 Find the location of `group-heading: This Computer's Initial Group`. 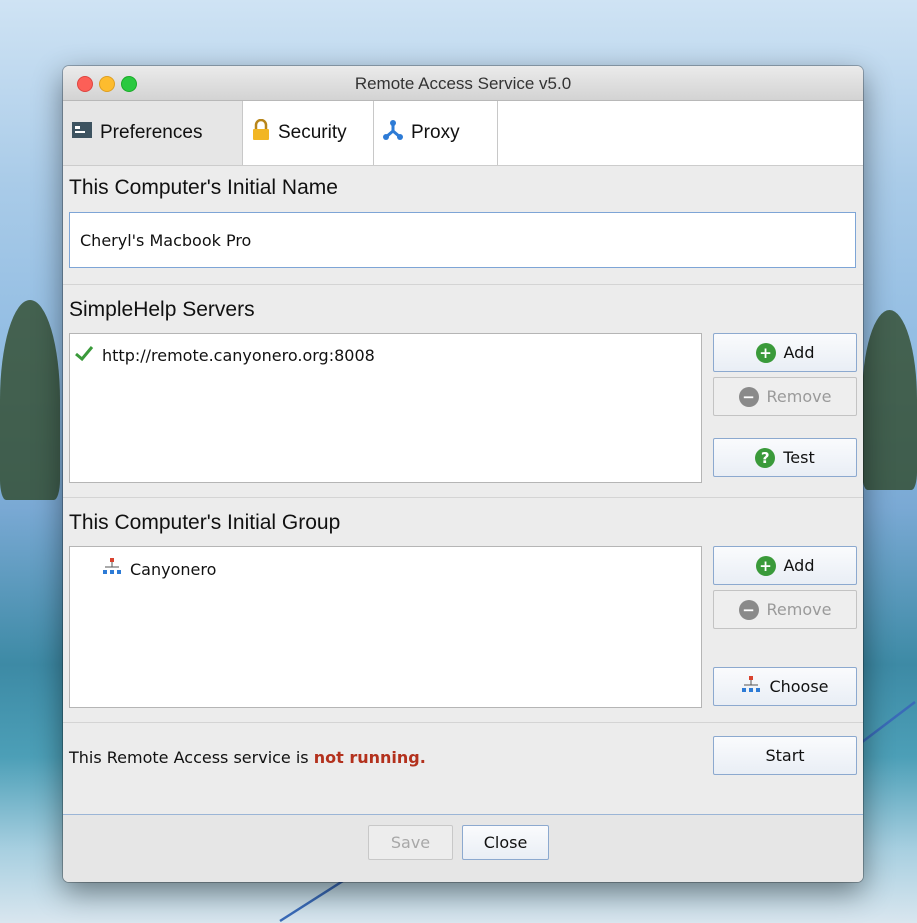

group-heading: This Computer's Initial Group is located at coordinates (205, 522).